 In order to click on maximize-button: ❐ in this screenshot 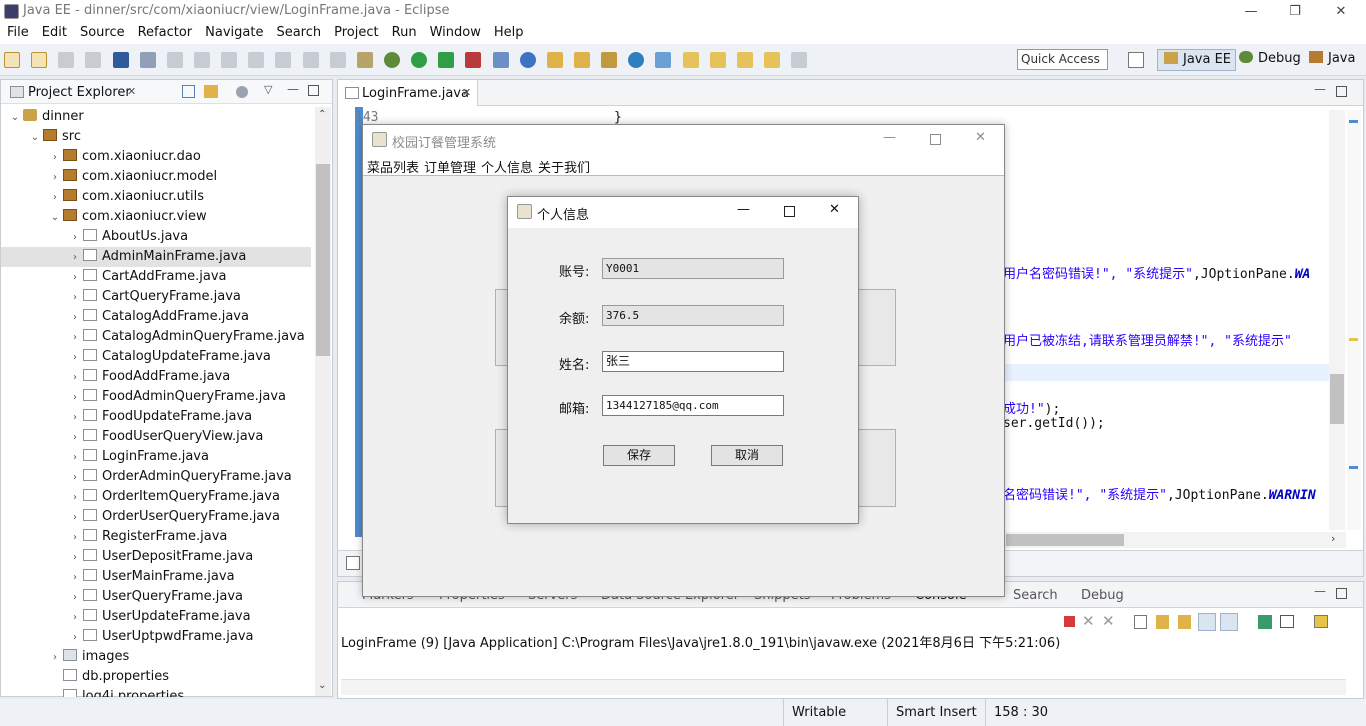, I will do `click(1295, 11)`.